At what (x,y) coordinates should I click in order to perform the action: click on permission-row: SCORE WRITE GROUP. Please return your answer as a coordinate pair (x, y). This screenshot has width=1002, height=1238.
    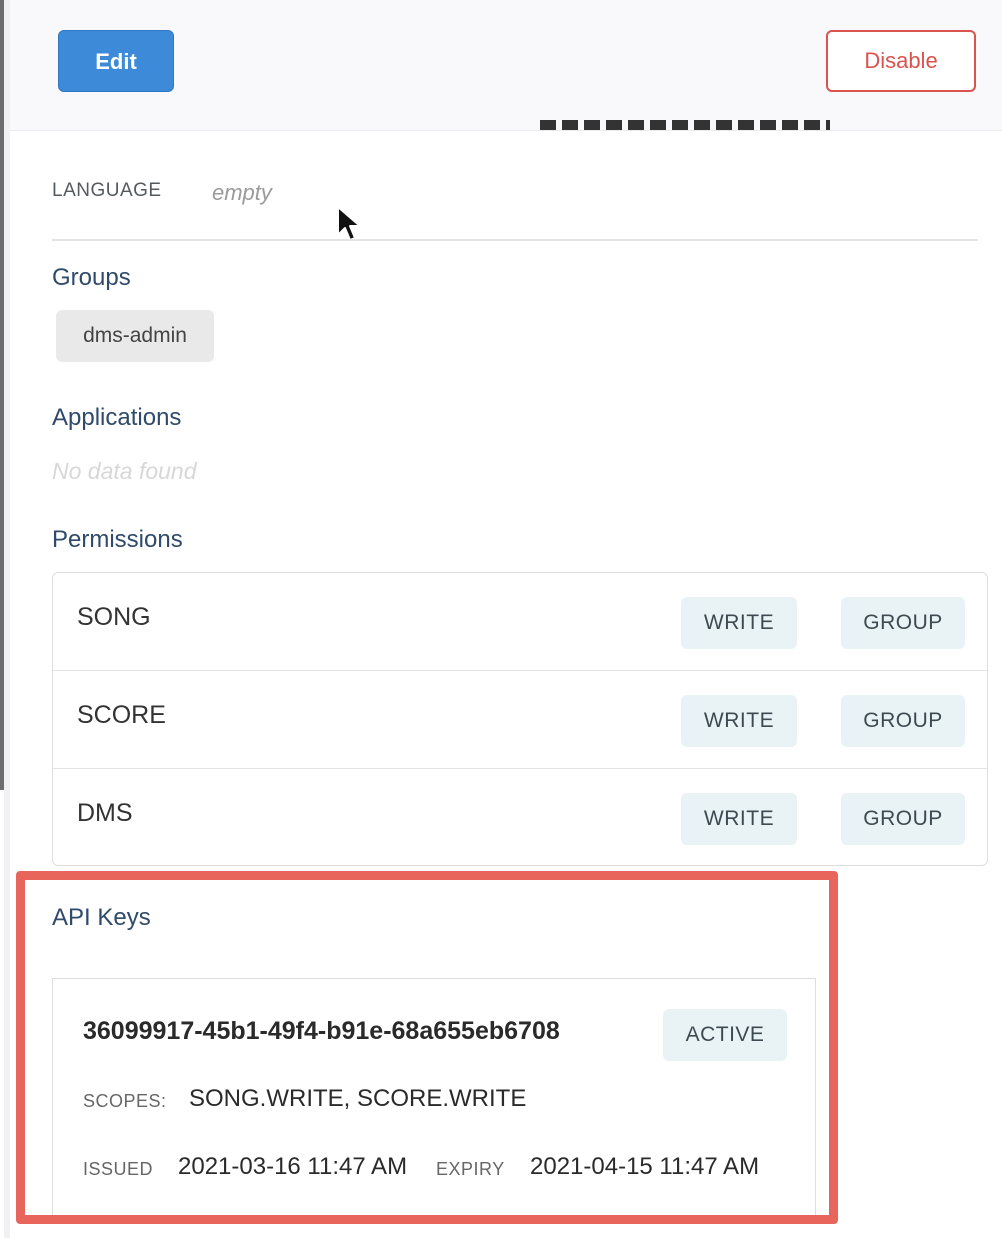
    Looking at the image, I should click on (520, 720).